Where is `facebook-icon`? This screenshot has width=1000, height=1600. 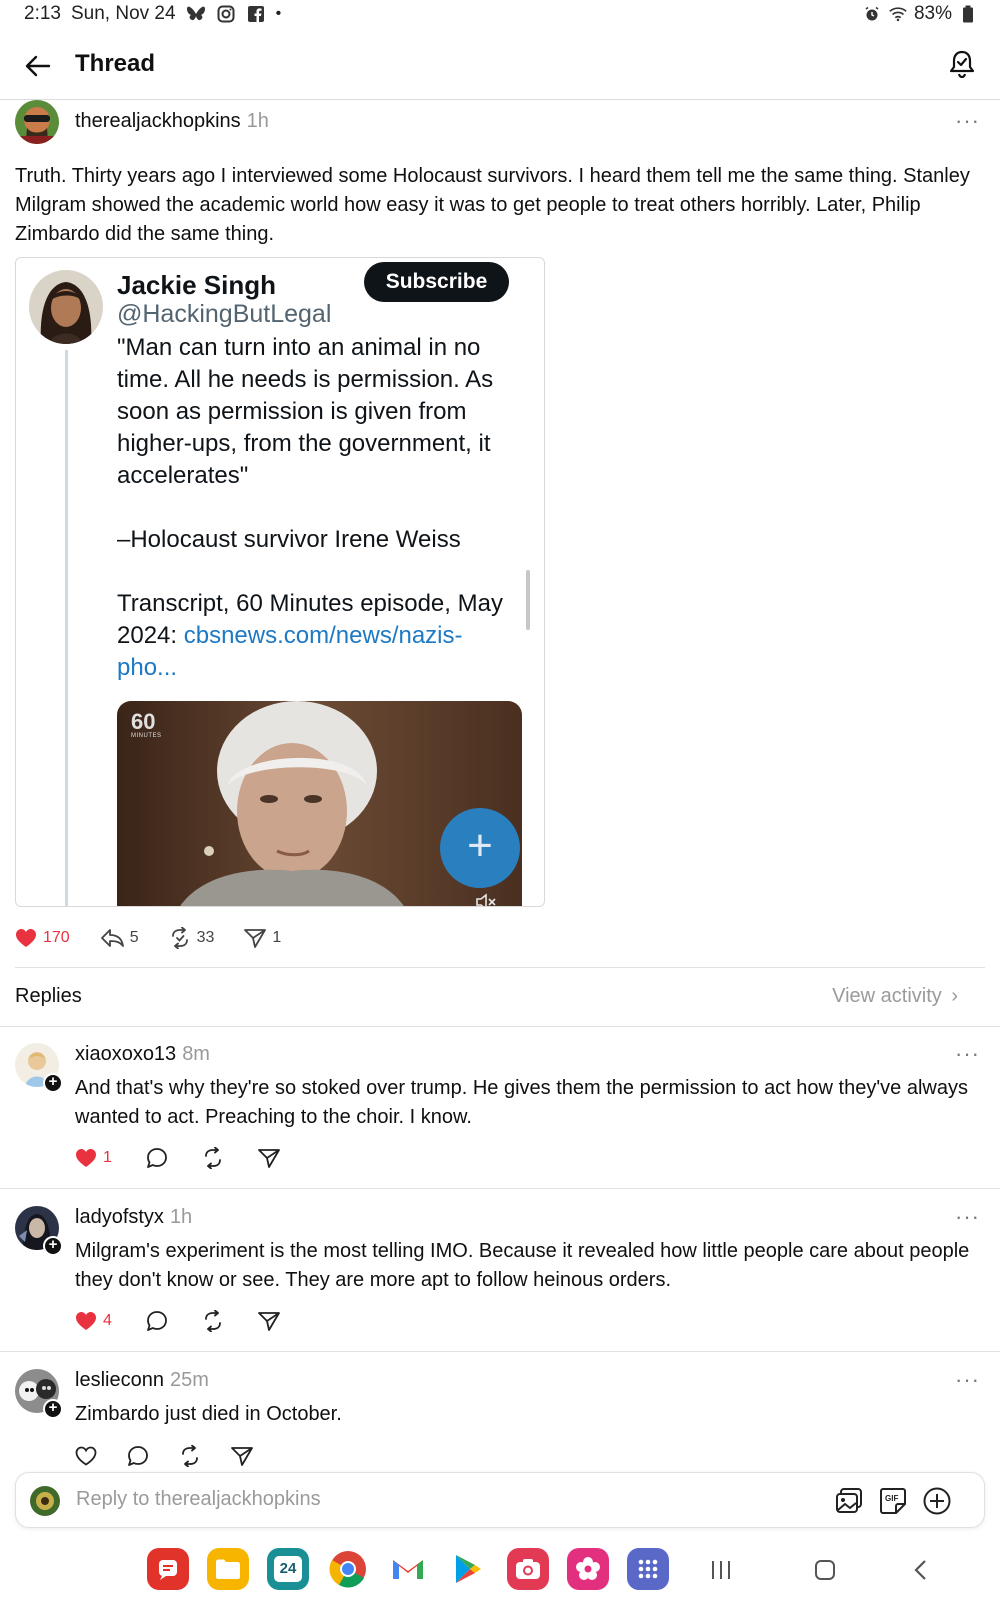 facebook-icon is located at coordinates (256, 14).